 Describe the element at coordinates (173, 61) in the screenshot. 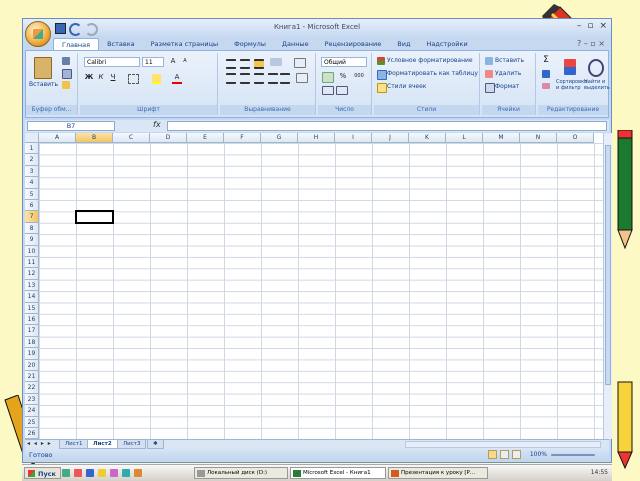

I see `grow-font-icon: A` at that location.